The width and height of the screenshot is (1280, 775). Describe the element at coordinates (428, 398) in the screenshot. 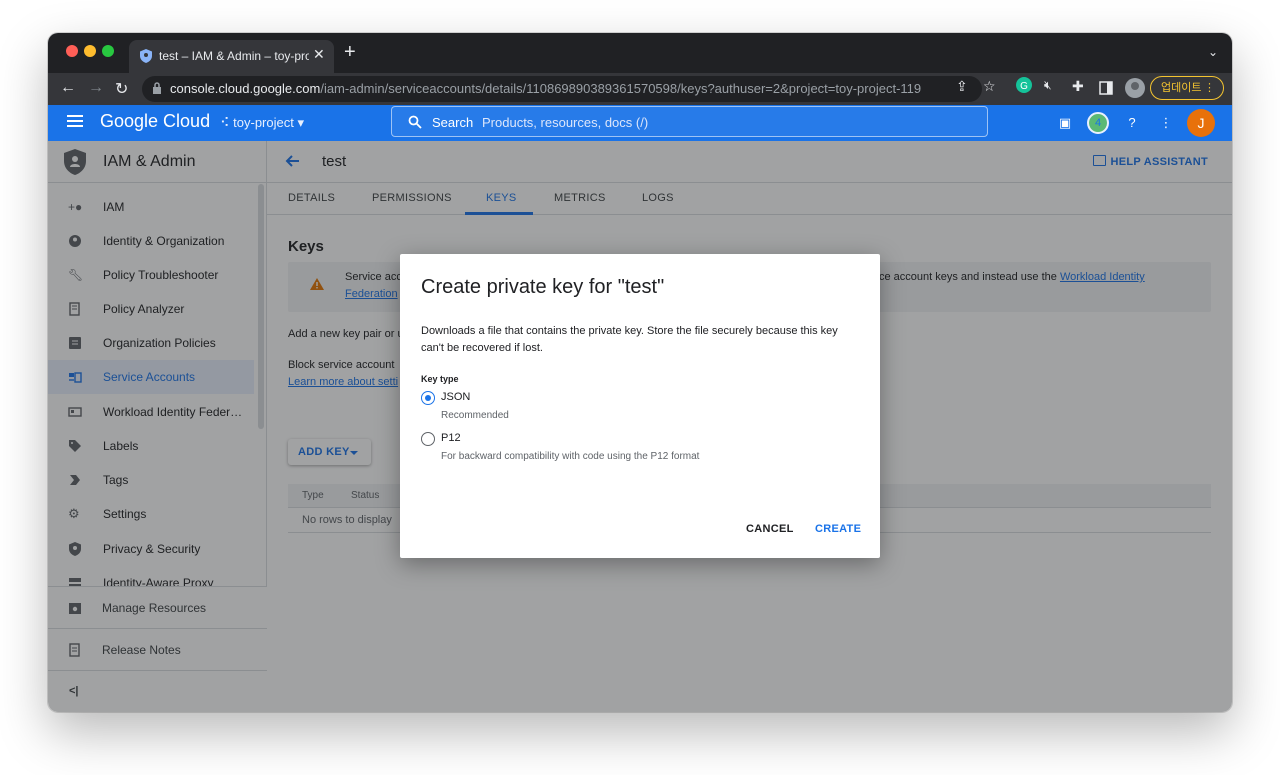

I see `json-radio` at that location.